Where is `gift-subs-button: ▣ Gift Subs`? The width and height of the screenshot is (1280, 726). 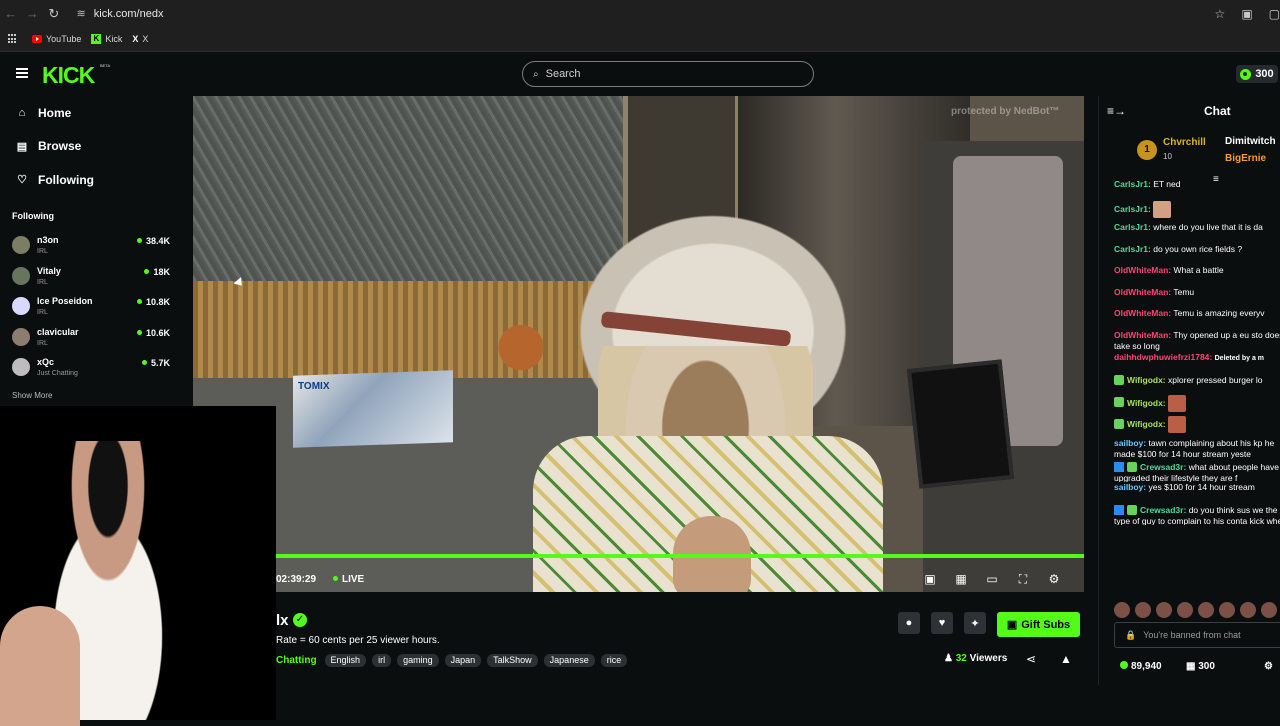 gift-subs-button: ▣ Gift Subs is located at coordinates (1038, 624).